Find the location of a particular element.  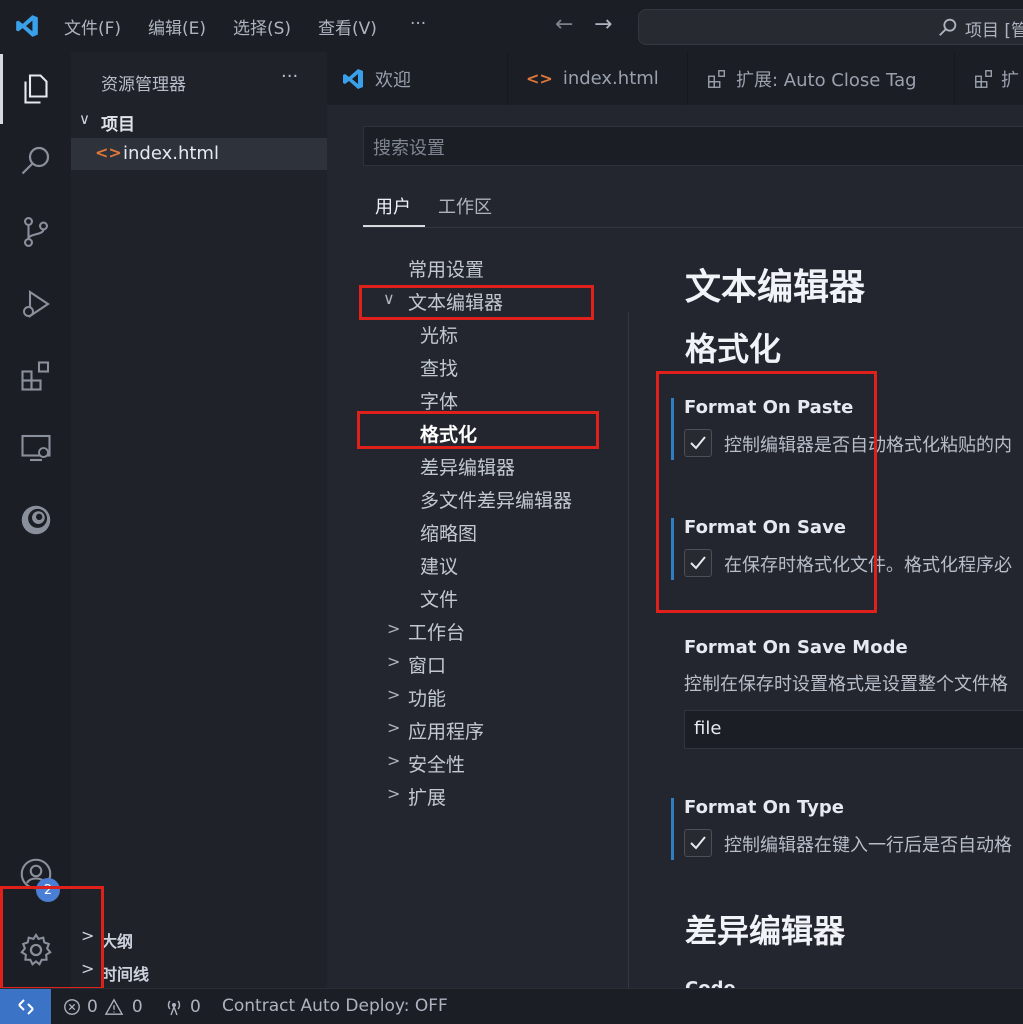

format-on-save-mode-select: file is located at coordinates (853, 729).